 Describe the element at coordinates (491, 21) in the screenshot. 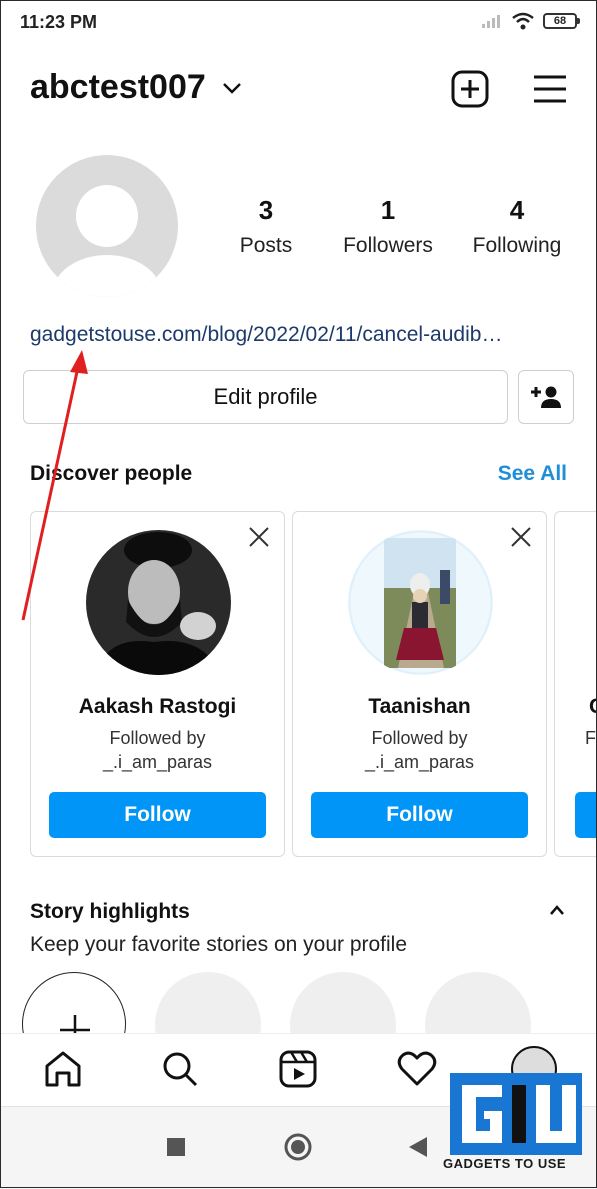

I see `signal-icon` at that location.